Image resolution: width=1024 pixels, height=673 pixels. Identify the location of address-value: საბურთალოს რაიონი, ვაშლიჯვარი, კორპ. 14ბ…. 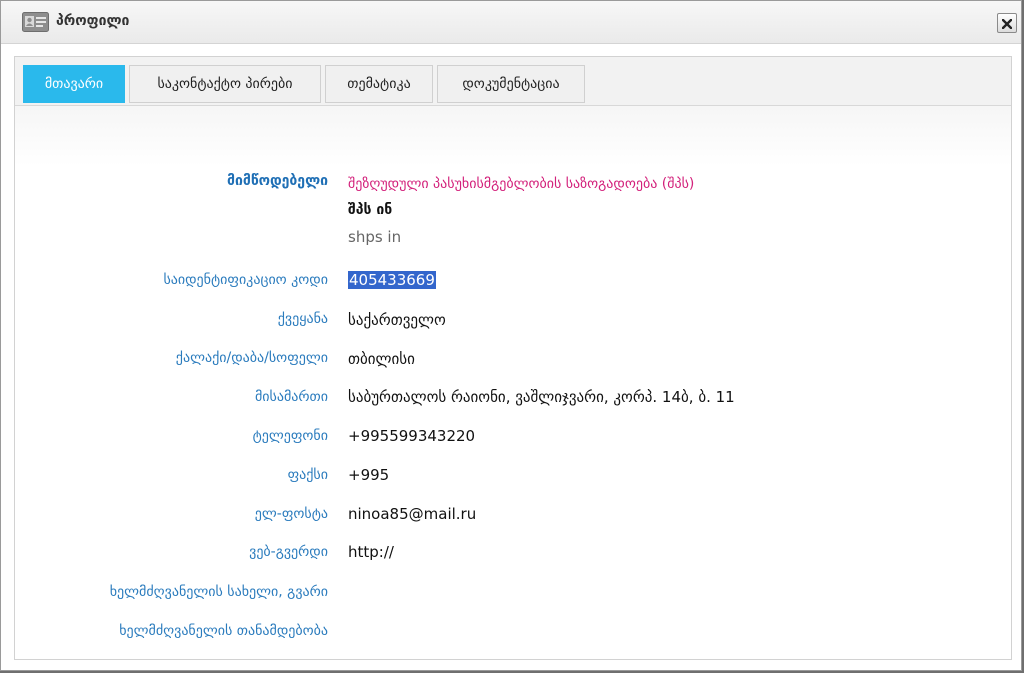
(541, 397).